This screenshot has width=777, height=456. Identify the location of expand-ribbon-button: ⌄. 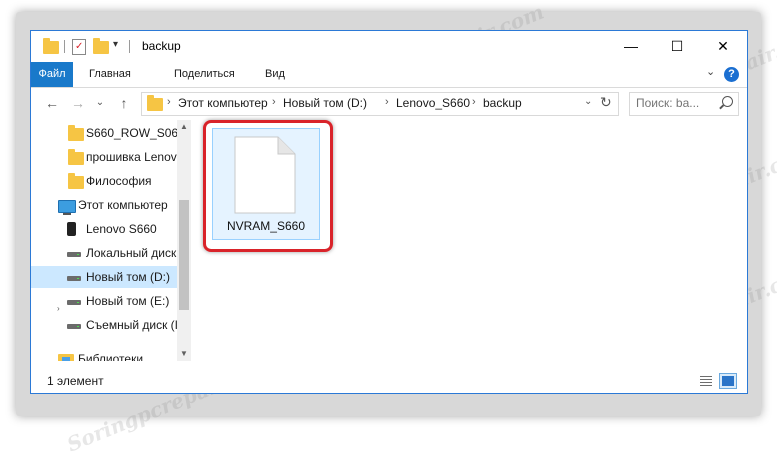
(710, 71).